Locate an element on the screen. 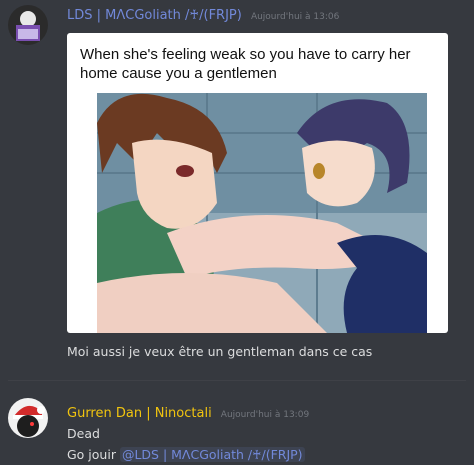  username: Gurren Dan | Ninoctali is located at coordinates (139, 413).